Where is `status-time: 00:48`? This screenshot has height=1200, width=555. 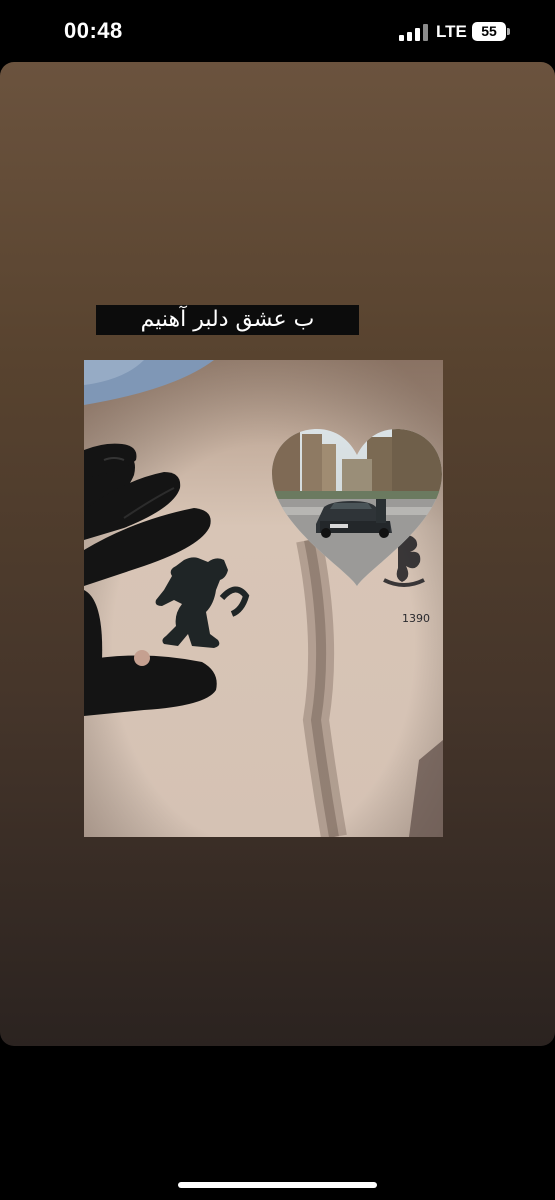 status-time: 00:48 is located at coordinates (93, 30).